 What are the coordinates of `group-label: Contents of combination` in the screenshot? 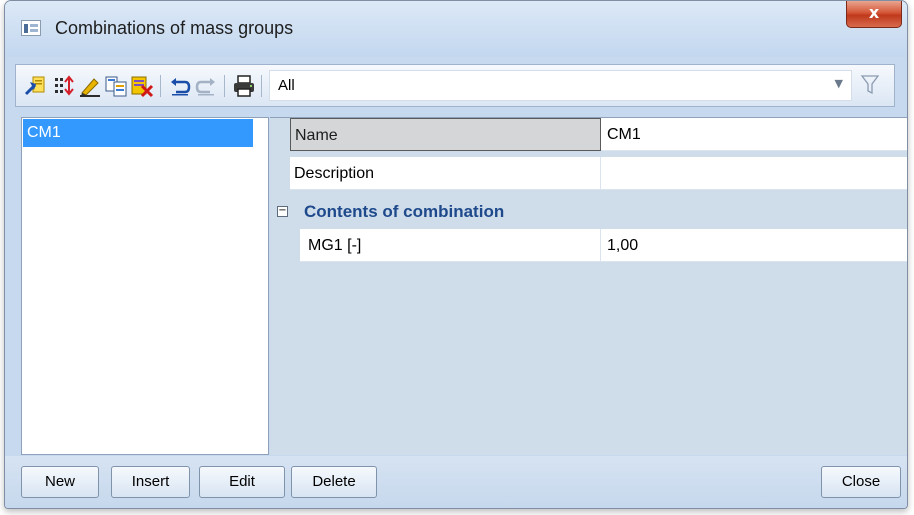 It's located at (404, 211).